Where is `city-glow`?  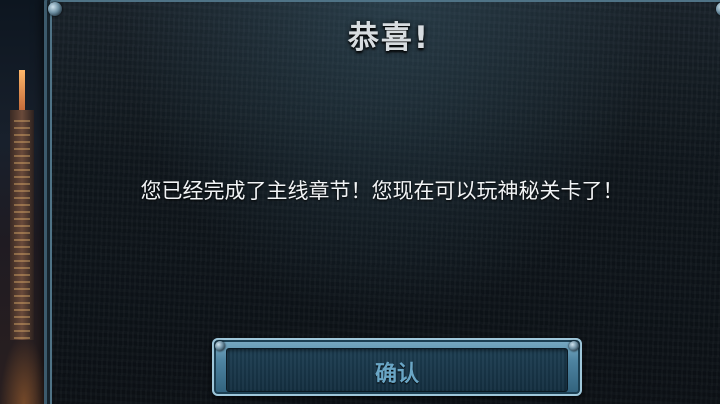
city-glow is located at coordinates (24, 369).